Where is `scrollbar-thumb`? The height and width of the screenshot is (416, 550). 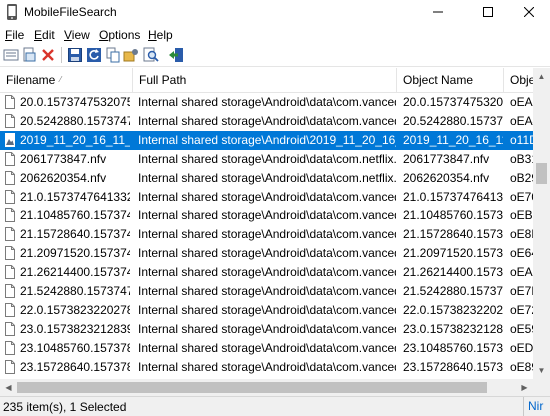
scrollbar-thumb is located at coordinates (541, 173).